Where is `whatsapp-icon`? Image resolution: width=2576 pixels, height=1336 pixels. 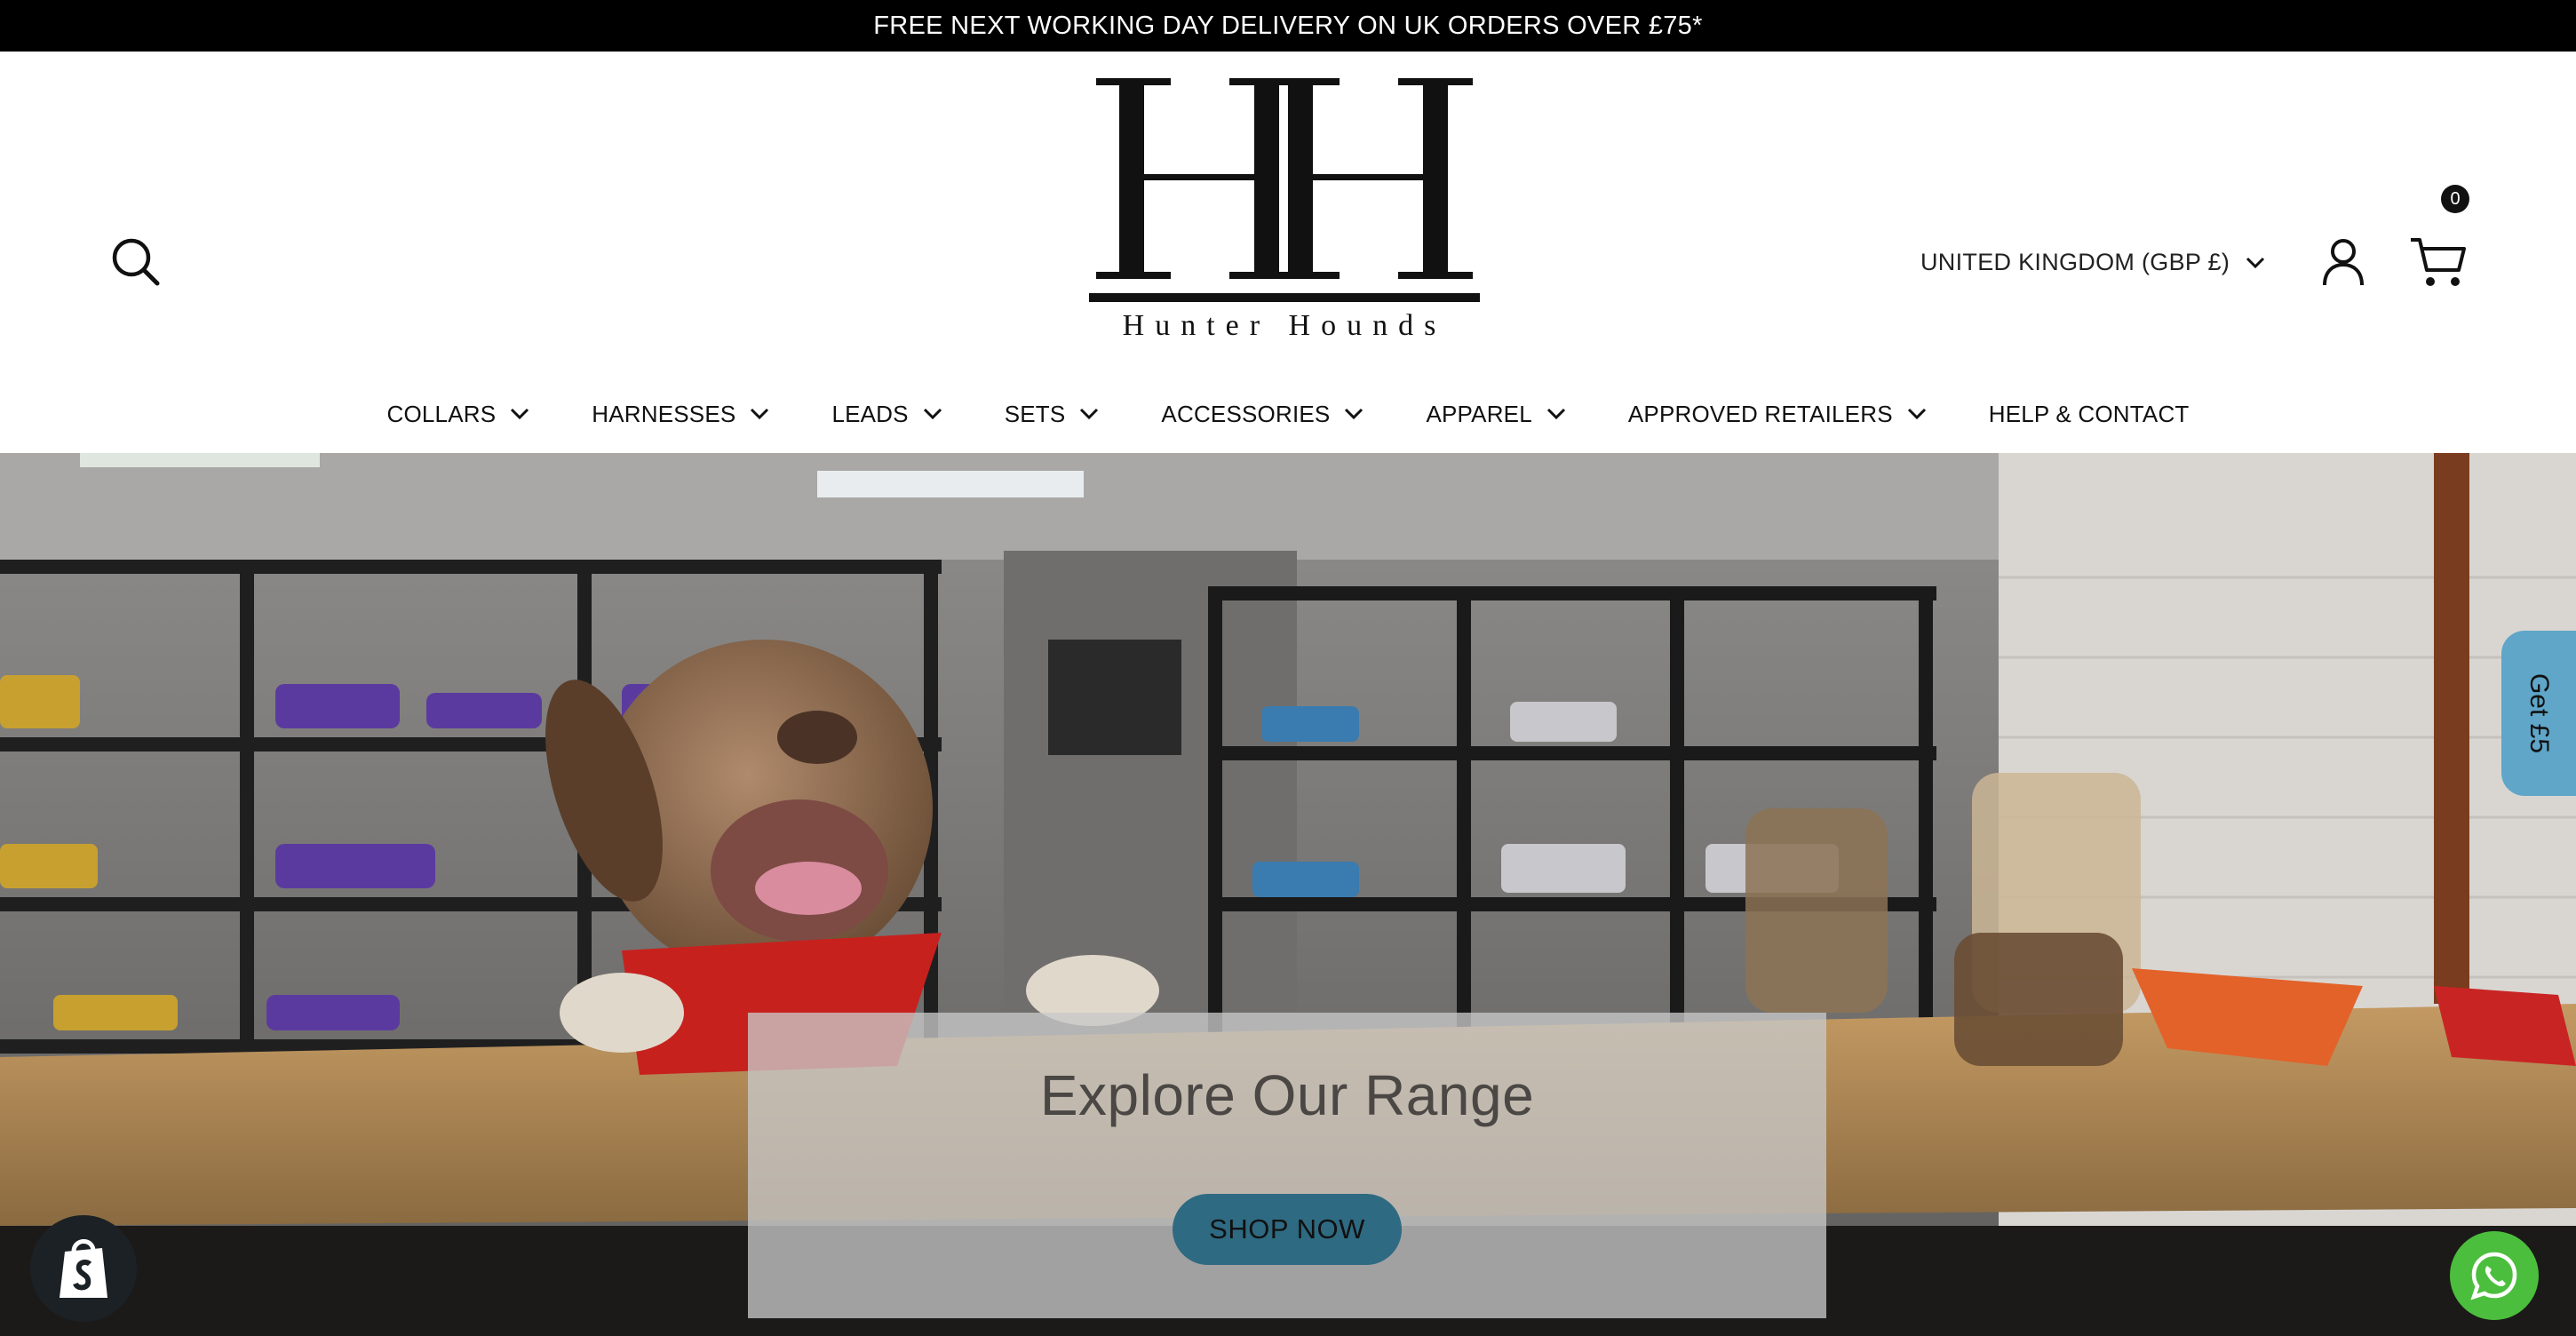 whatsapp-icon is located at coordinates (2493, 1276).